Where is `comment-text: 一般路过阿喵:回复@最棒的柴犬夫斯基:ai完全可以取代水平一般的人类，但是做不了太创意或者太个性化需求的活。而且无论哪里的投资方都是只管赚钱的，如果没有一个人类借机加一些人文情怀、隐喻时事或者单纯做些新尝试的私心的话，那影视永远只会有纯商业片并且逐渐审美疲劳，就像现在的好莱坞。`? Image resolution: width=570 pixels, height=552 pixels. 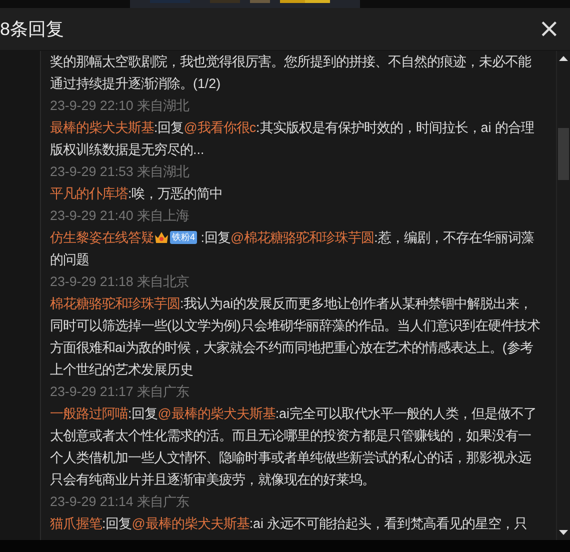
comment-text: 一般路过阿喵:回复@最棒的柴犬夫斯基:ai完全可以取代水平一般的人类，但是做不了太创意或者太个性化需求的活。而且无论哪里的投资方都是只管赚钱的，如果没有一个人类借机加一些人文情怀、隐喻时事或者单纯做些新尝试的私心的话，那影视永远只会有纯商业片并且逐渐审美疲劳，就像现在的好莱坞。 is located at coordinates (294, 447).